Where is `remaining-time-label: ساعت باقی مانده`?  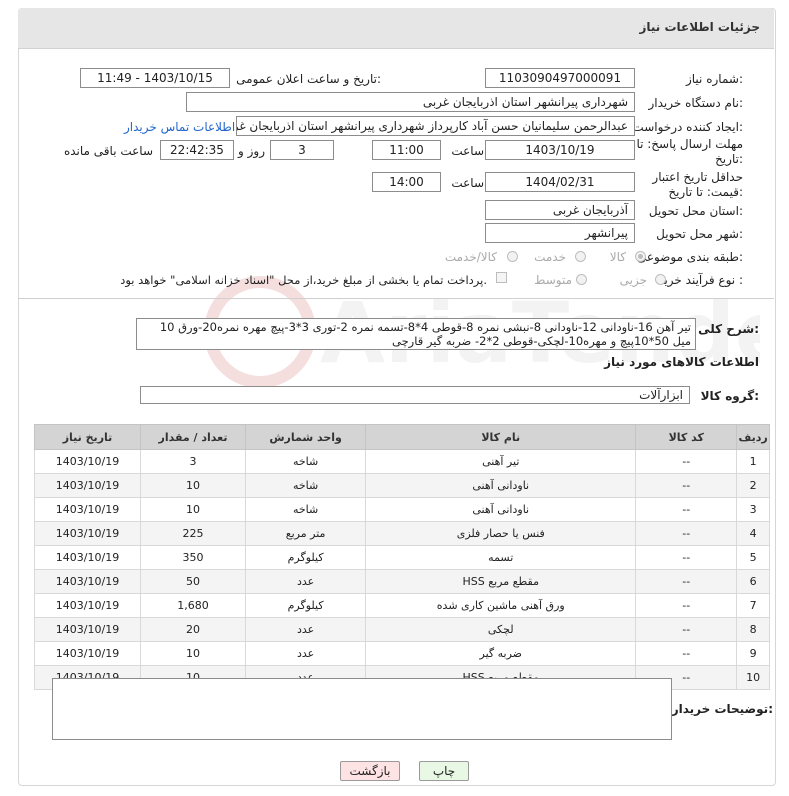
remaining-time-label: ساعت باقی مانده is located at coordinates (108, 151).